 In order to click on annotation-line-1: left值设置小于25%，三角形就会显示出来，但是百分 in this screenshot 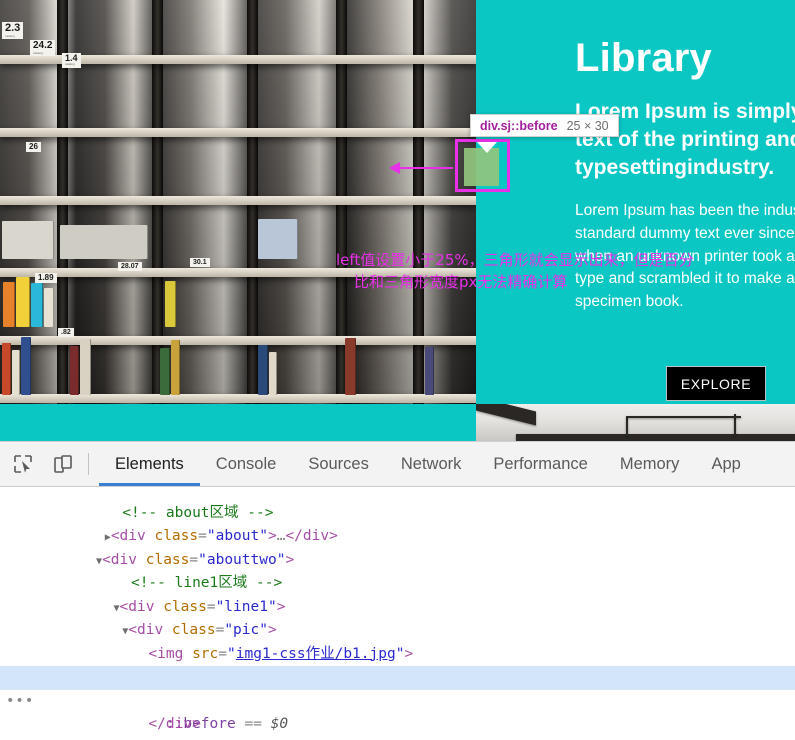, I will do `click(565, 261)`.